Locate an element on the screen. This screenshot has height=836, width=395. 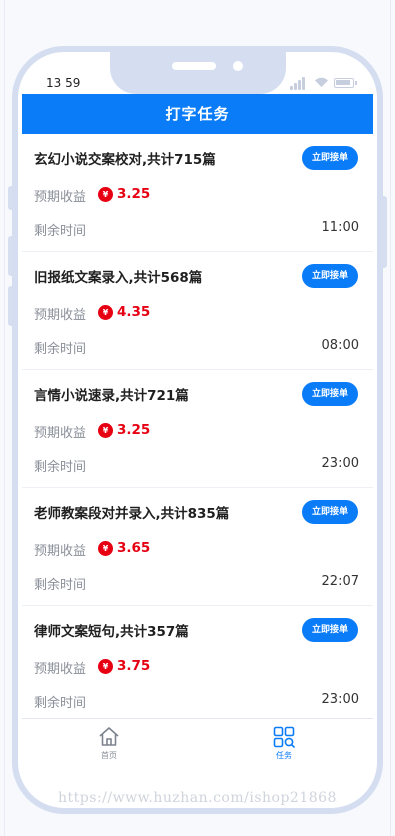
home-icon is located at coordinates (109, 736).